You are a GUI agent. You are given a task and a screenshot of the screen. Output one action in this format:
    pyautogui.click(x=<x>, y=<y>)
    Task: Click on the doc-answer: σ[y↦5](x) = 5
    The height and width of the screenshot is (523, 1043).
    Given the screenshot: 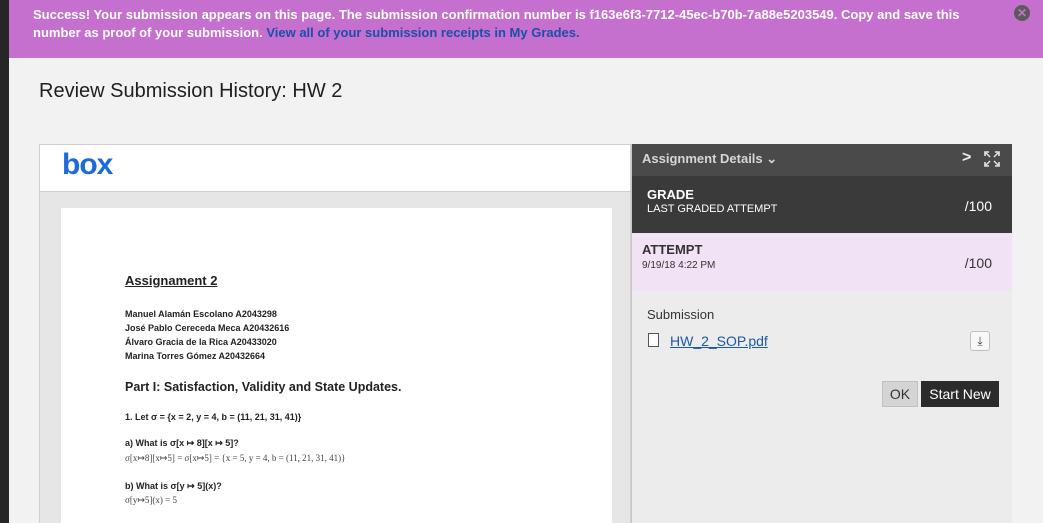 What is the action you would take?
    pyautogui.click(x=151, y=500)
    